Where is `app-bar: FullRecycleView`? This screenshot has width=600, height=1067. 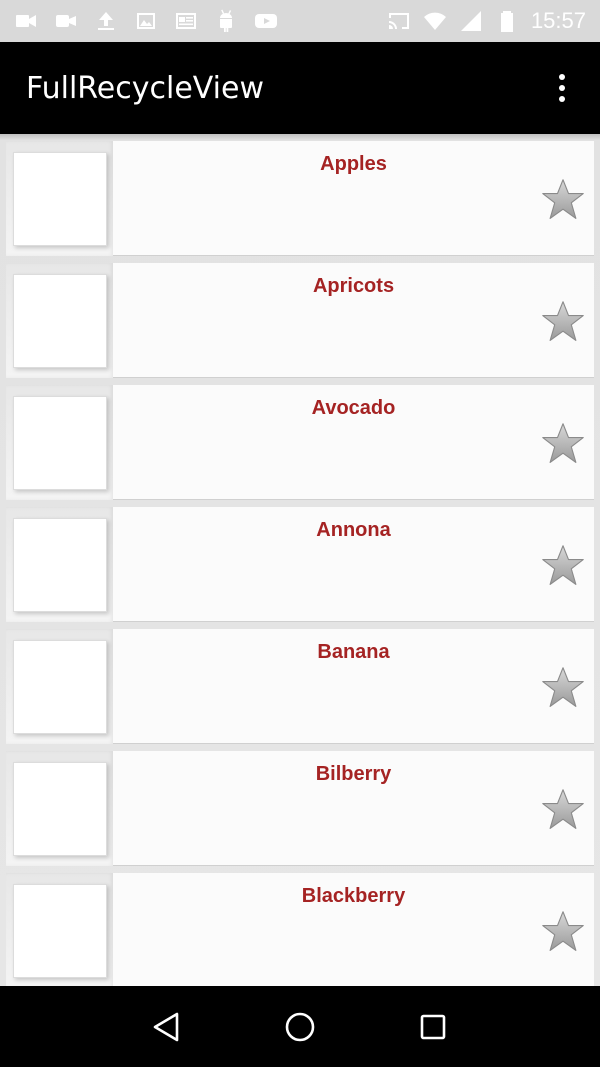 app-bar: FullRecycleView is located at coordinates (300, 88).